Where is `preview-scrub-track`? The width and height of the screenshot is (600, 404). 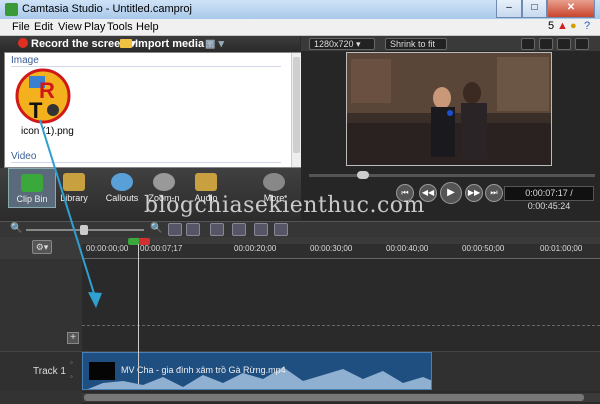 preview-scrub-track is located at coordinates (452, 175).